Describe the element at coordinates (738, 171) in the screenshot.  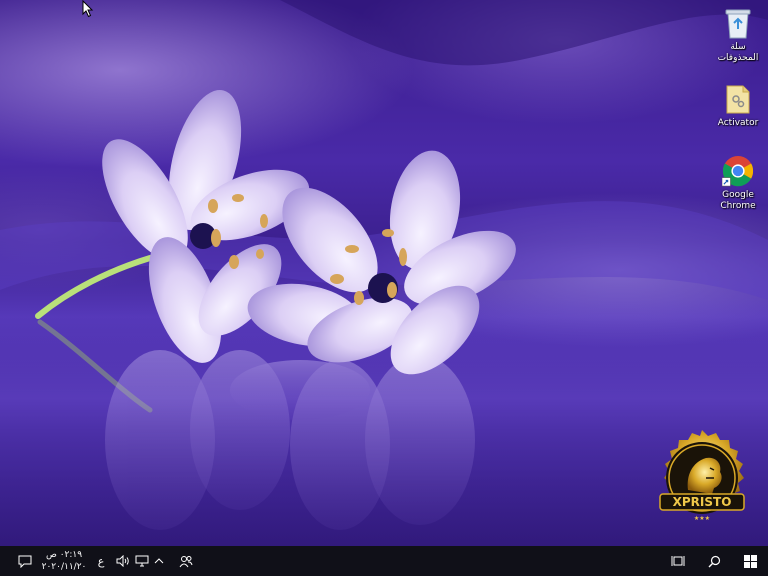
I see `chrome-icon` at that location.